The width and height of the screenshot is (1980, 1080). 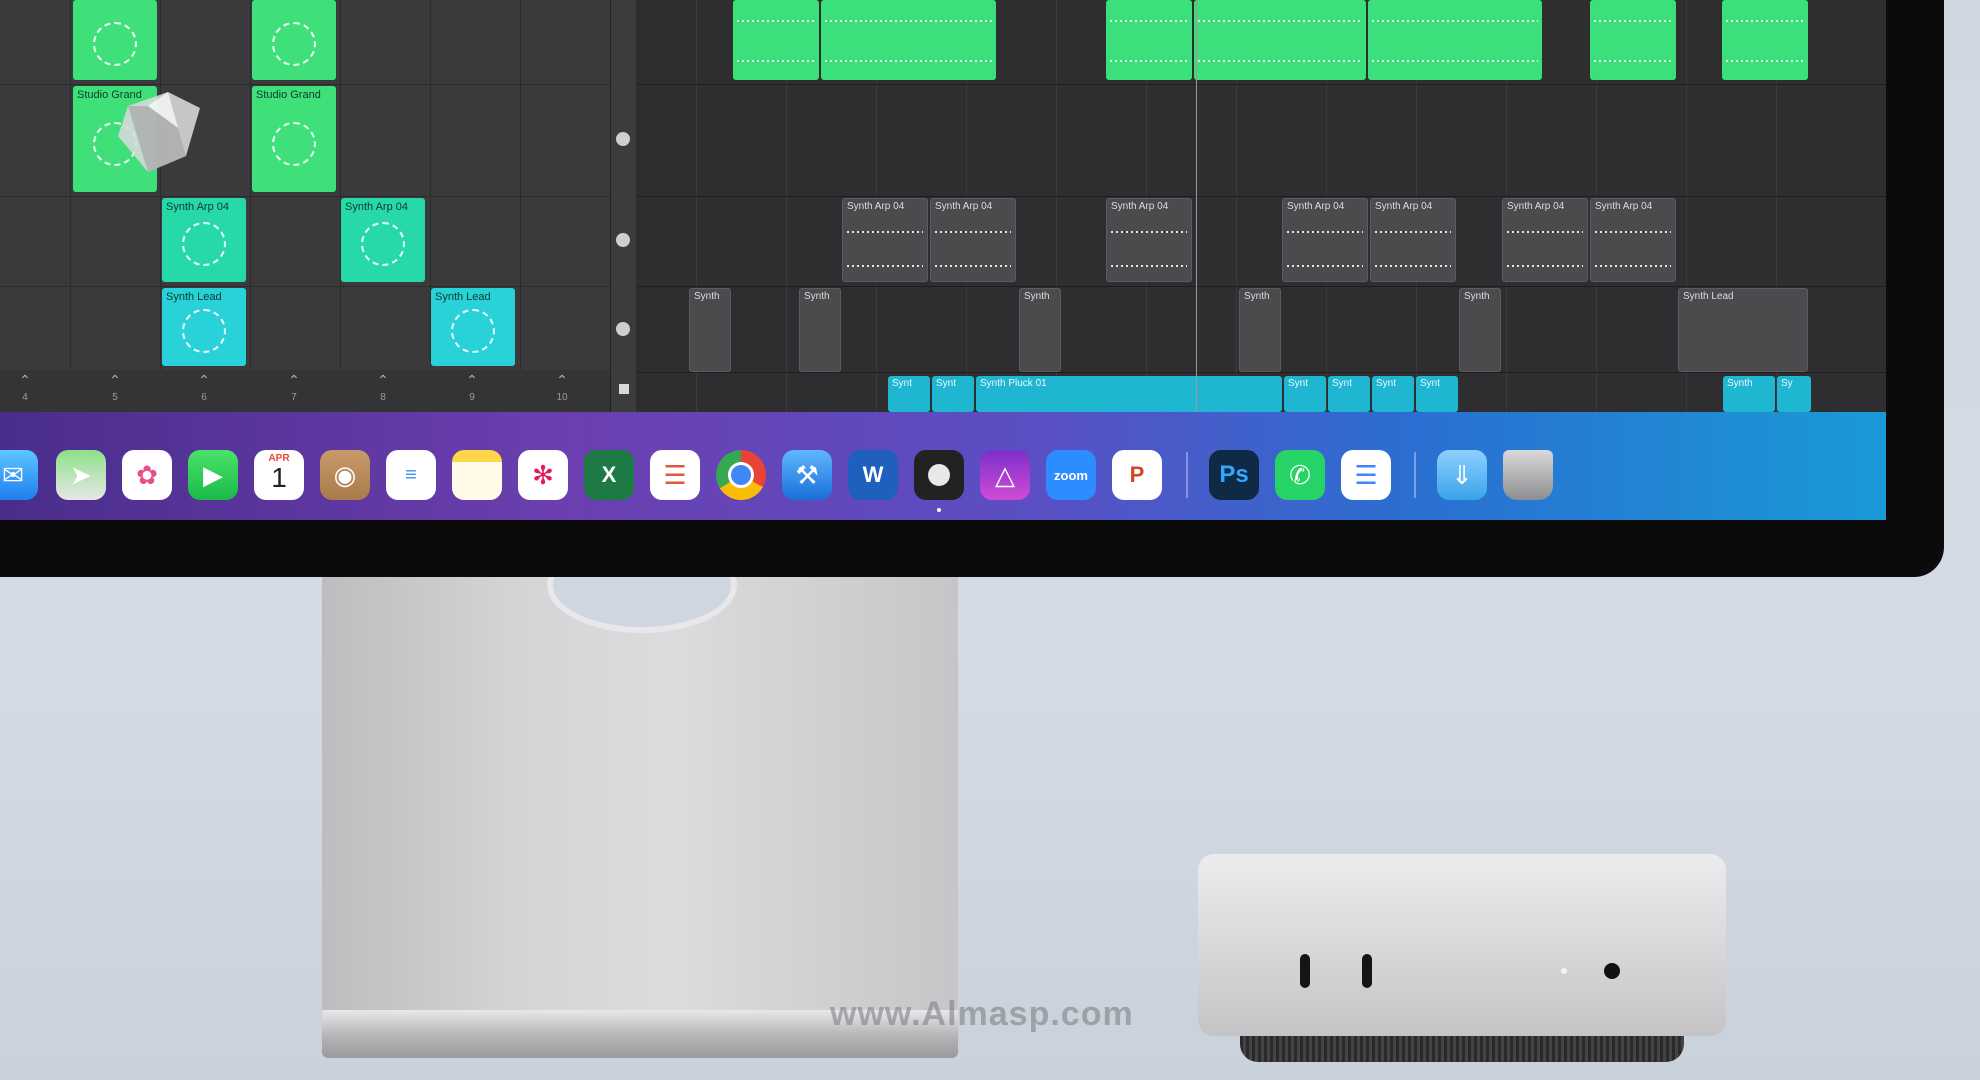 What do you see at coordinates (1366, 475) in the screenshot?
I see `google-docs-icon: ☰` at bounding box center [1366, 475].